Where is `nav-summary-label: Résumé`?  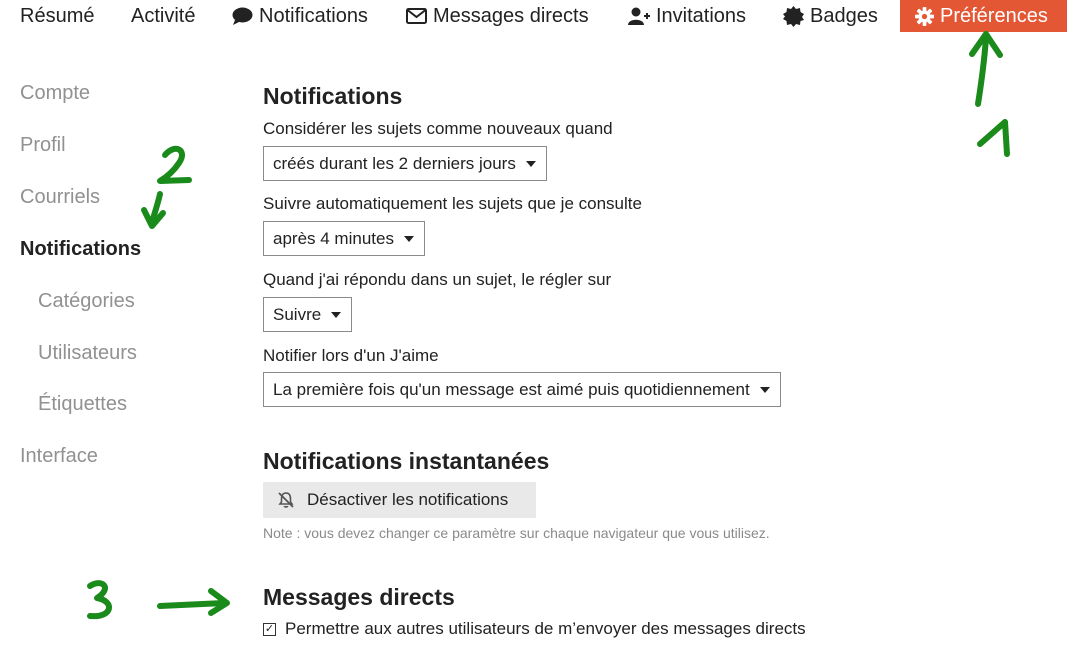 nav-summary-label: Résumé is located at coordinates (57, 15).